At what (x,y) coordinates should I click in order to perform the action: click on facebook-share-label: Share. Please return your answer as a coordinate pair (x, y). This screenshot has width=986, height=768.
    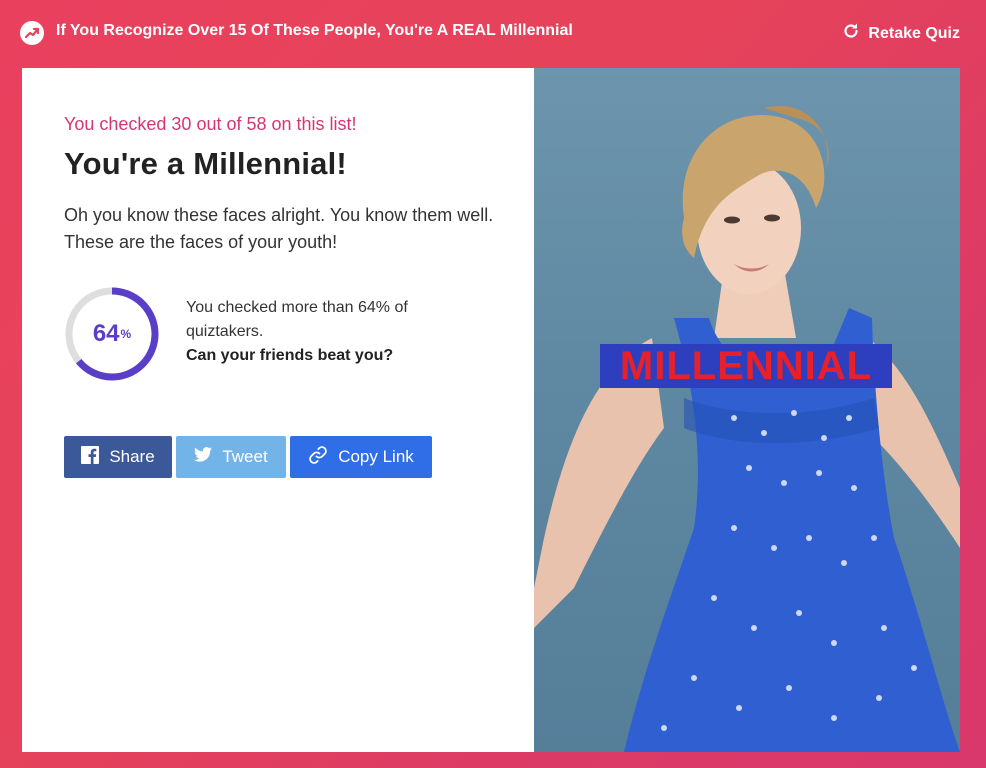
    Looking at the image, I should click on (132, 456).